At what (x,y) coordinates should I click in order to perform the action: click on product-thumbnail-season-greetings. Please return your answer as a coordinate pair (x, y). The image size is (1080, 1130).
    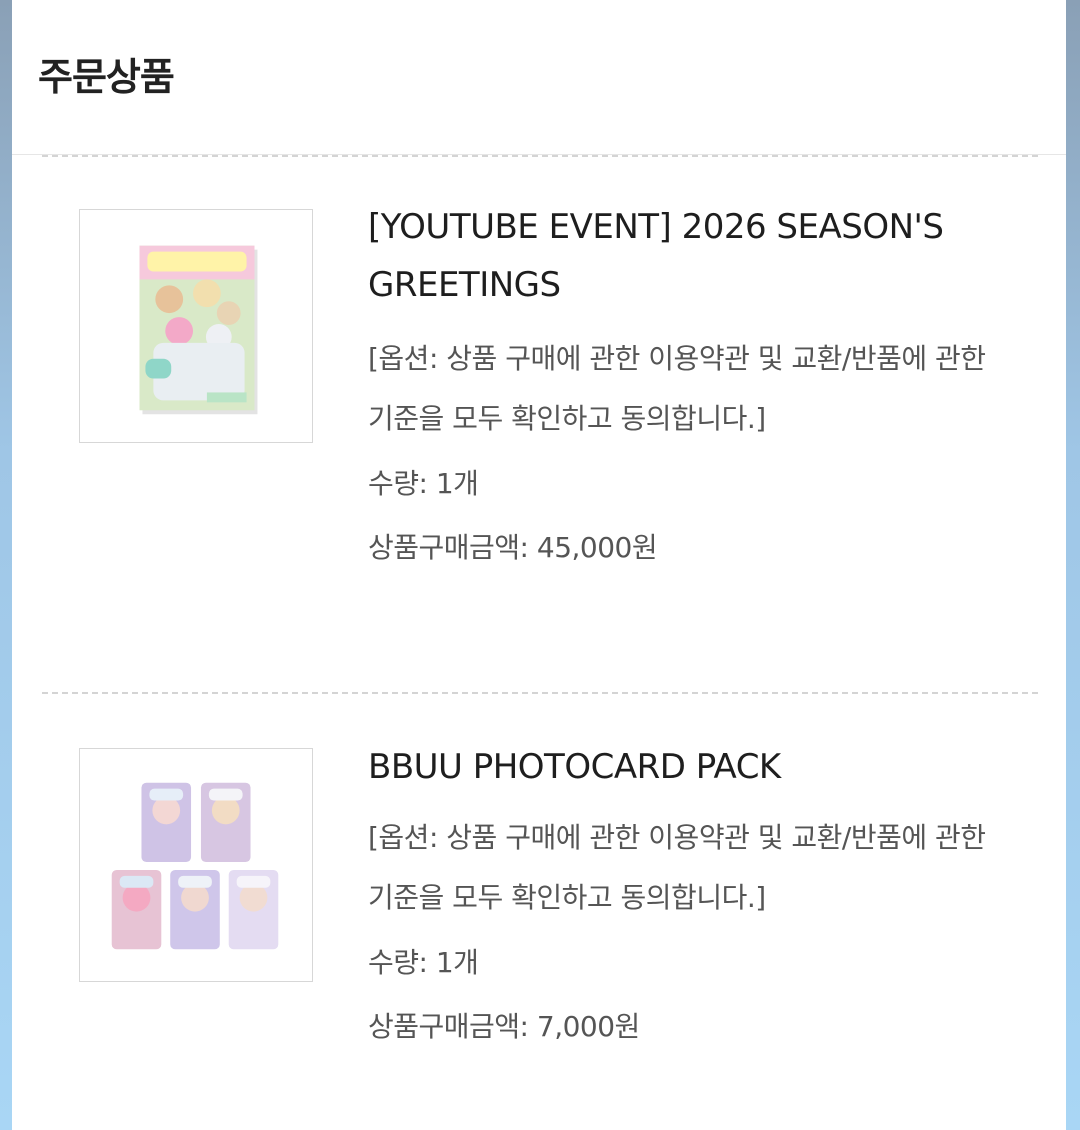
    Looking at the image, I should click on (196, 326).